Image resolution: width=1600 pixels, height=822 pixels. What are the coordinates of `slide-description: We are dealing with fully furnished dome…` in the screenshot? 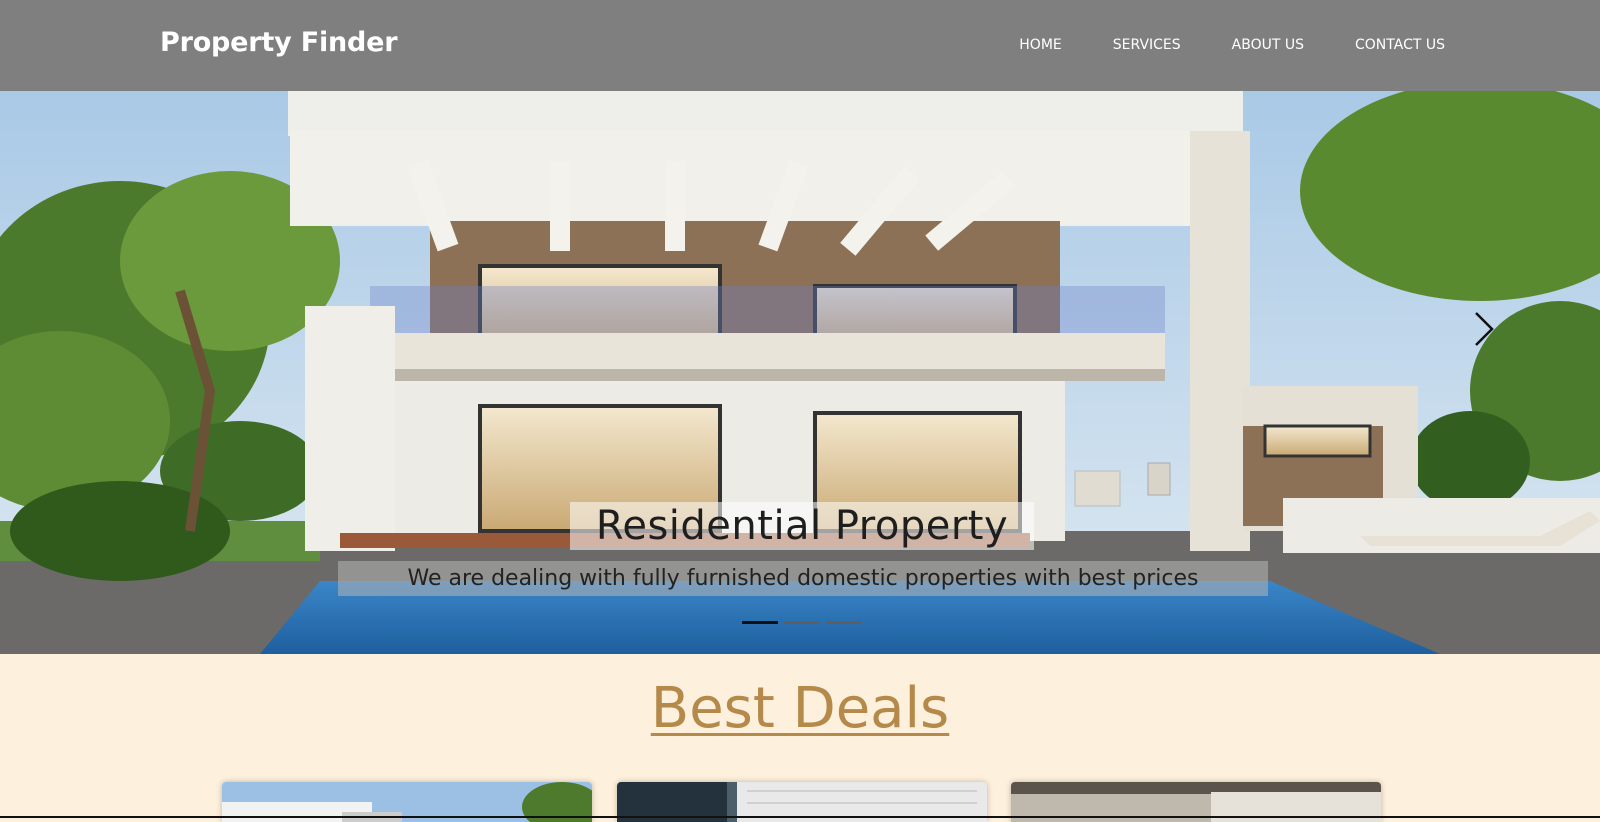 It's located at (803, 578).